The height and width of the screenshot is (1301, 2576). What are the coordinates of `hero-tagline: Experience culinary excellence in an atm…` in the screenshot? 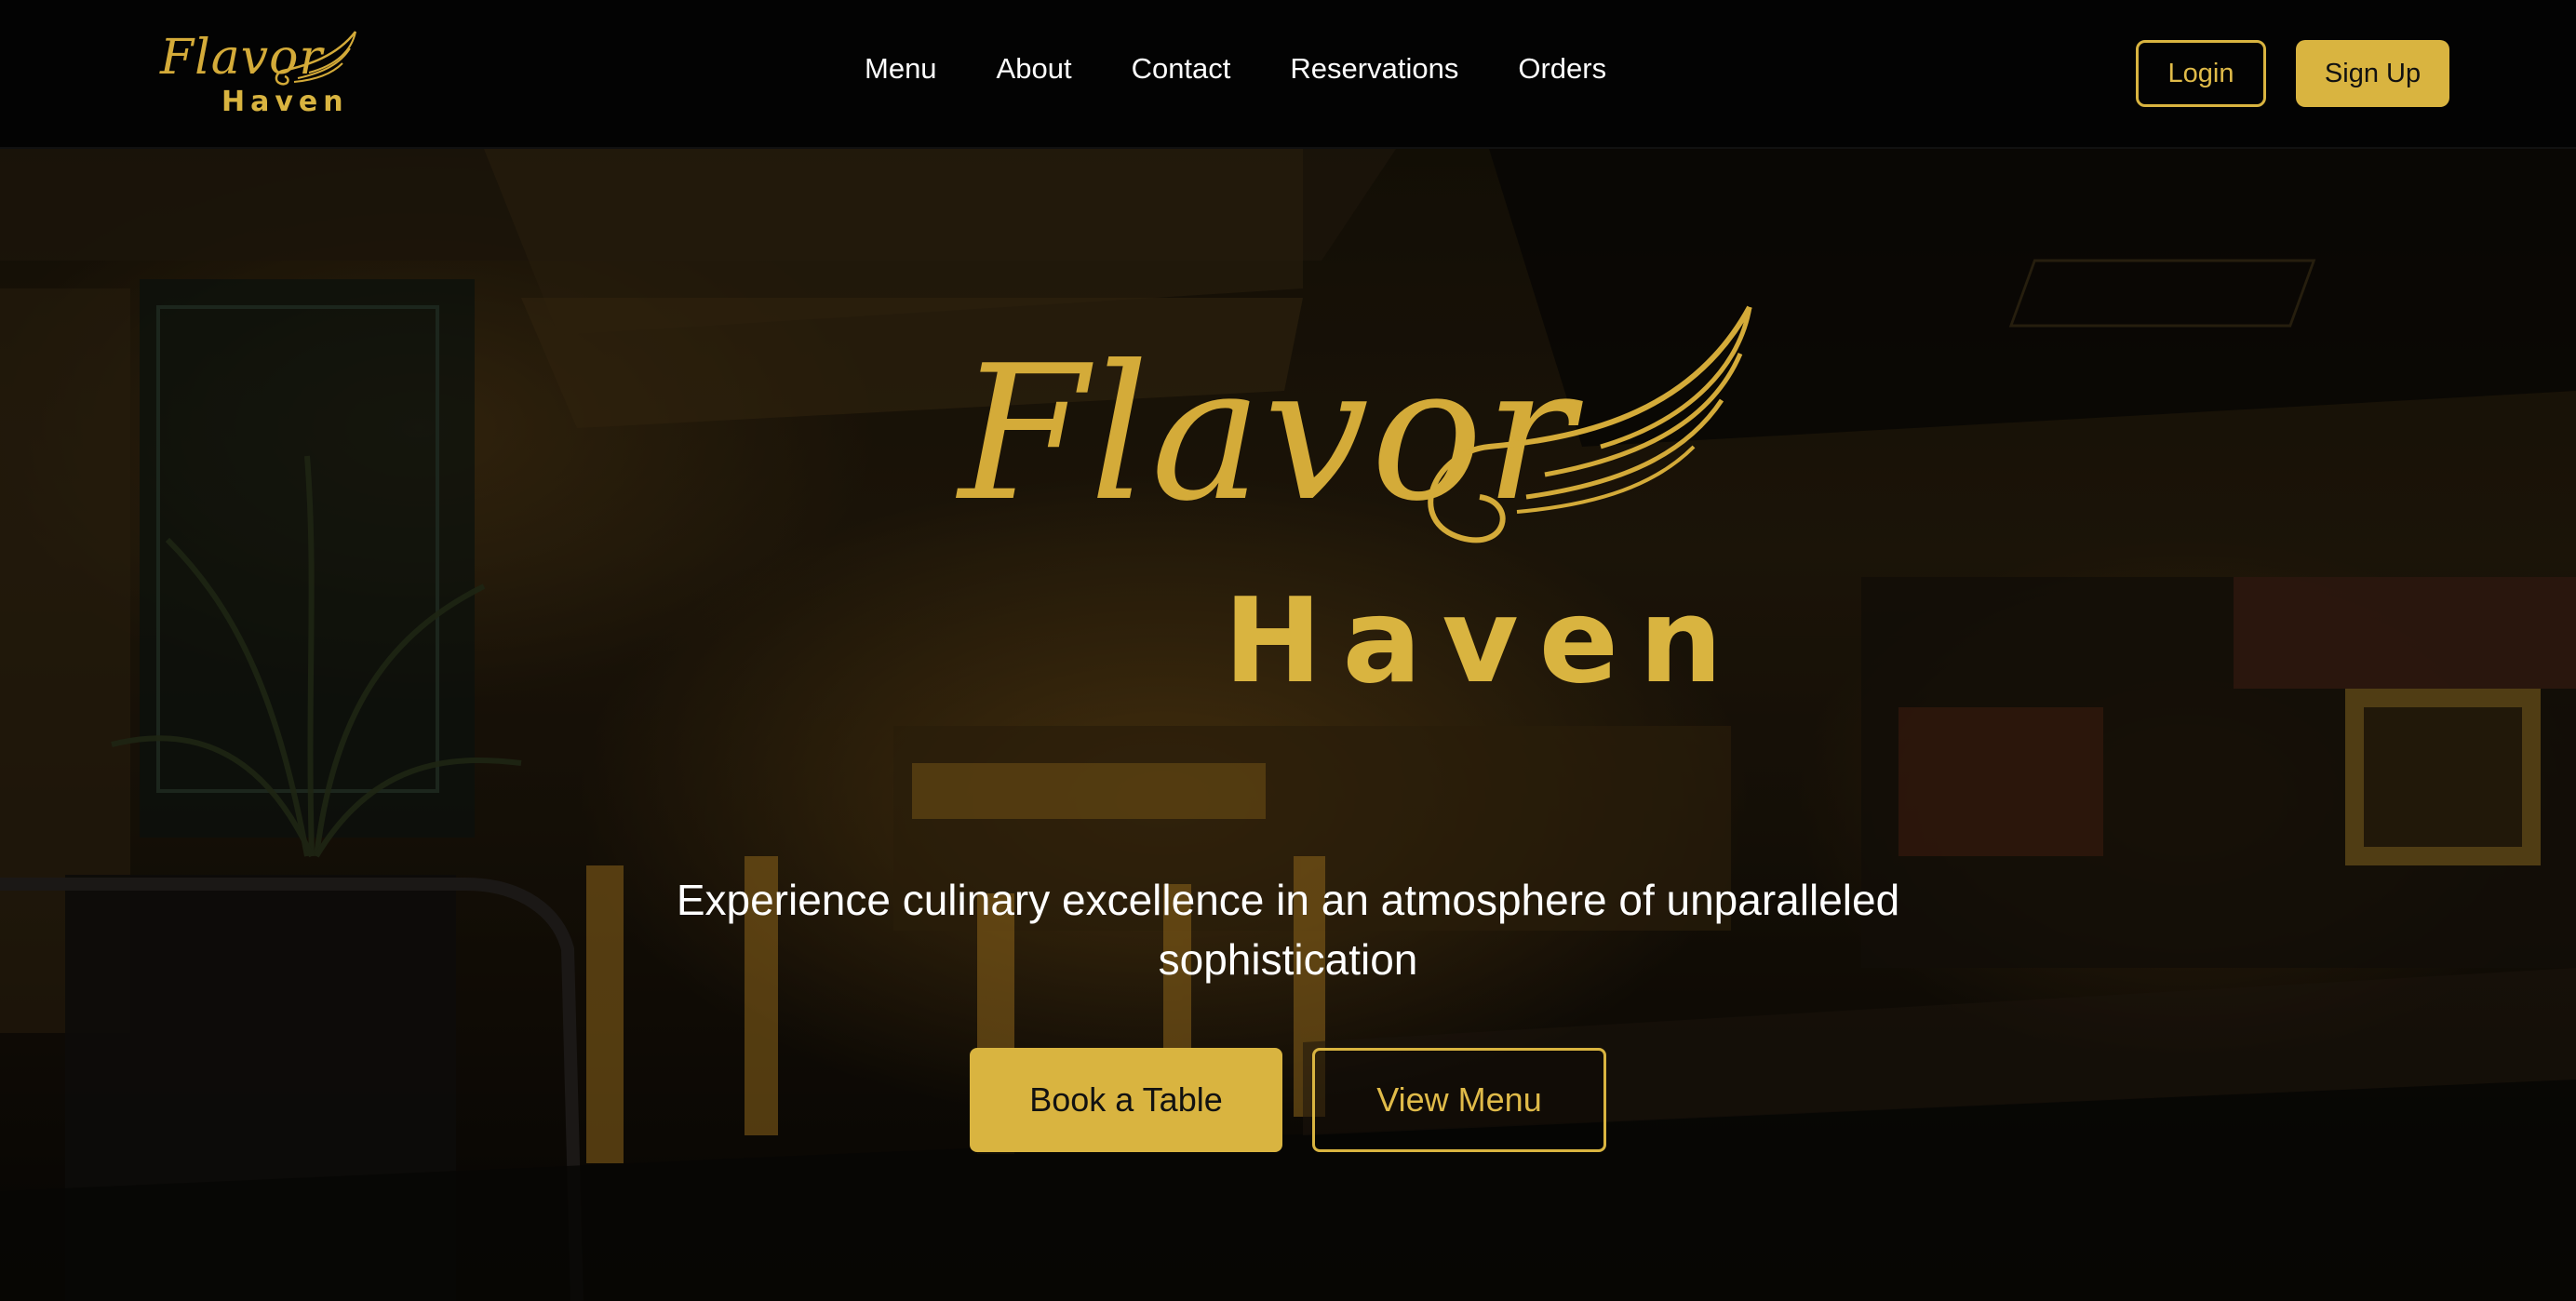 It's located at (1288, 930).